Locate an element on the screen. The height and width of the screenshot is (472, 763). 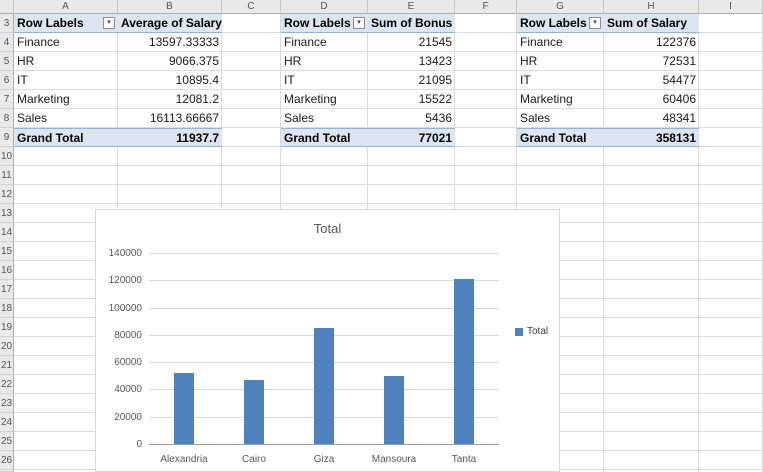
row-header-11: 11 is located at coordinates (7, 175).